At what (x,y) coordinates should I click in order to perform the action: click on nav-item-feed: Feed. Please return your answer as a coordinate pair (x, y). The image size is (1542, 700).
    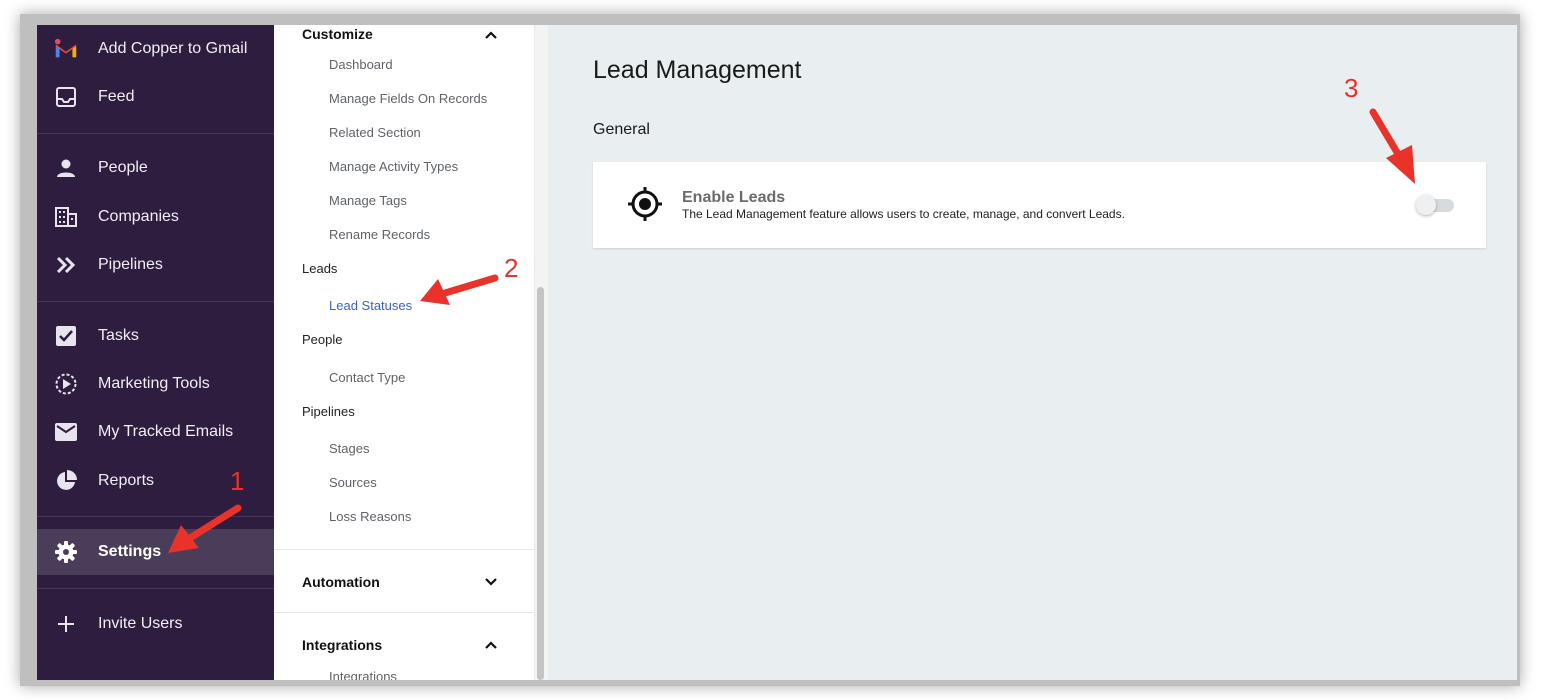
    Looking at the image, I should click on (155, 97).